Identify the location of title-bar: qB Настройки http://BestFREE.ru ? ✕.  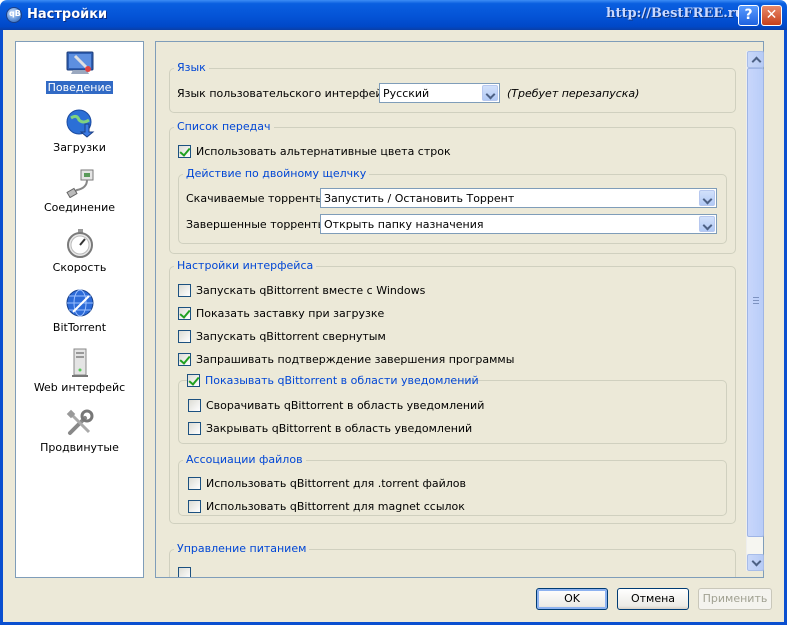
(393, 15).